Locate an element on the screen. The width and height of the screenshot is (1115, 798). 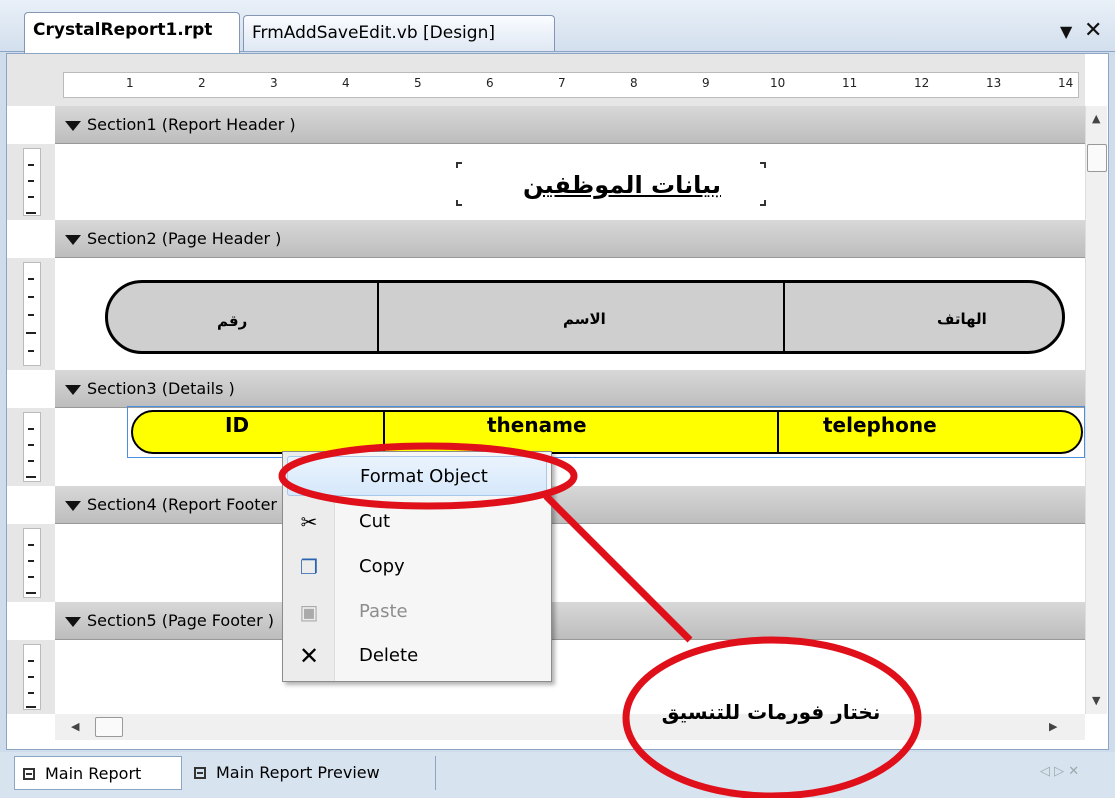
ruler-corner is located at coordinates (31, 80).